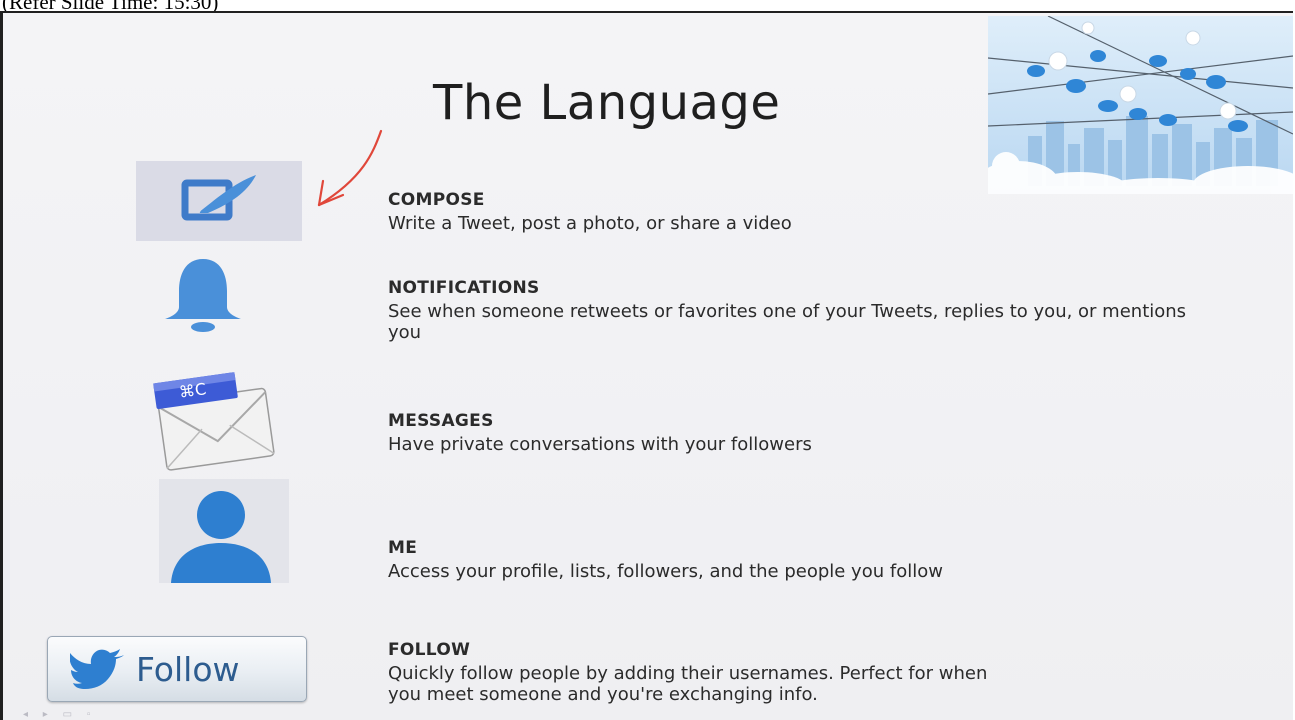 Image resolution: width=1295 pixels, height=720 pixels. Describe the element at coordinates (1140, 105) in the screenshot. I see `birds-banner-image` at that location.